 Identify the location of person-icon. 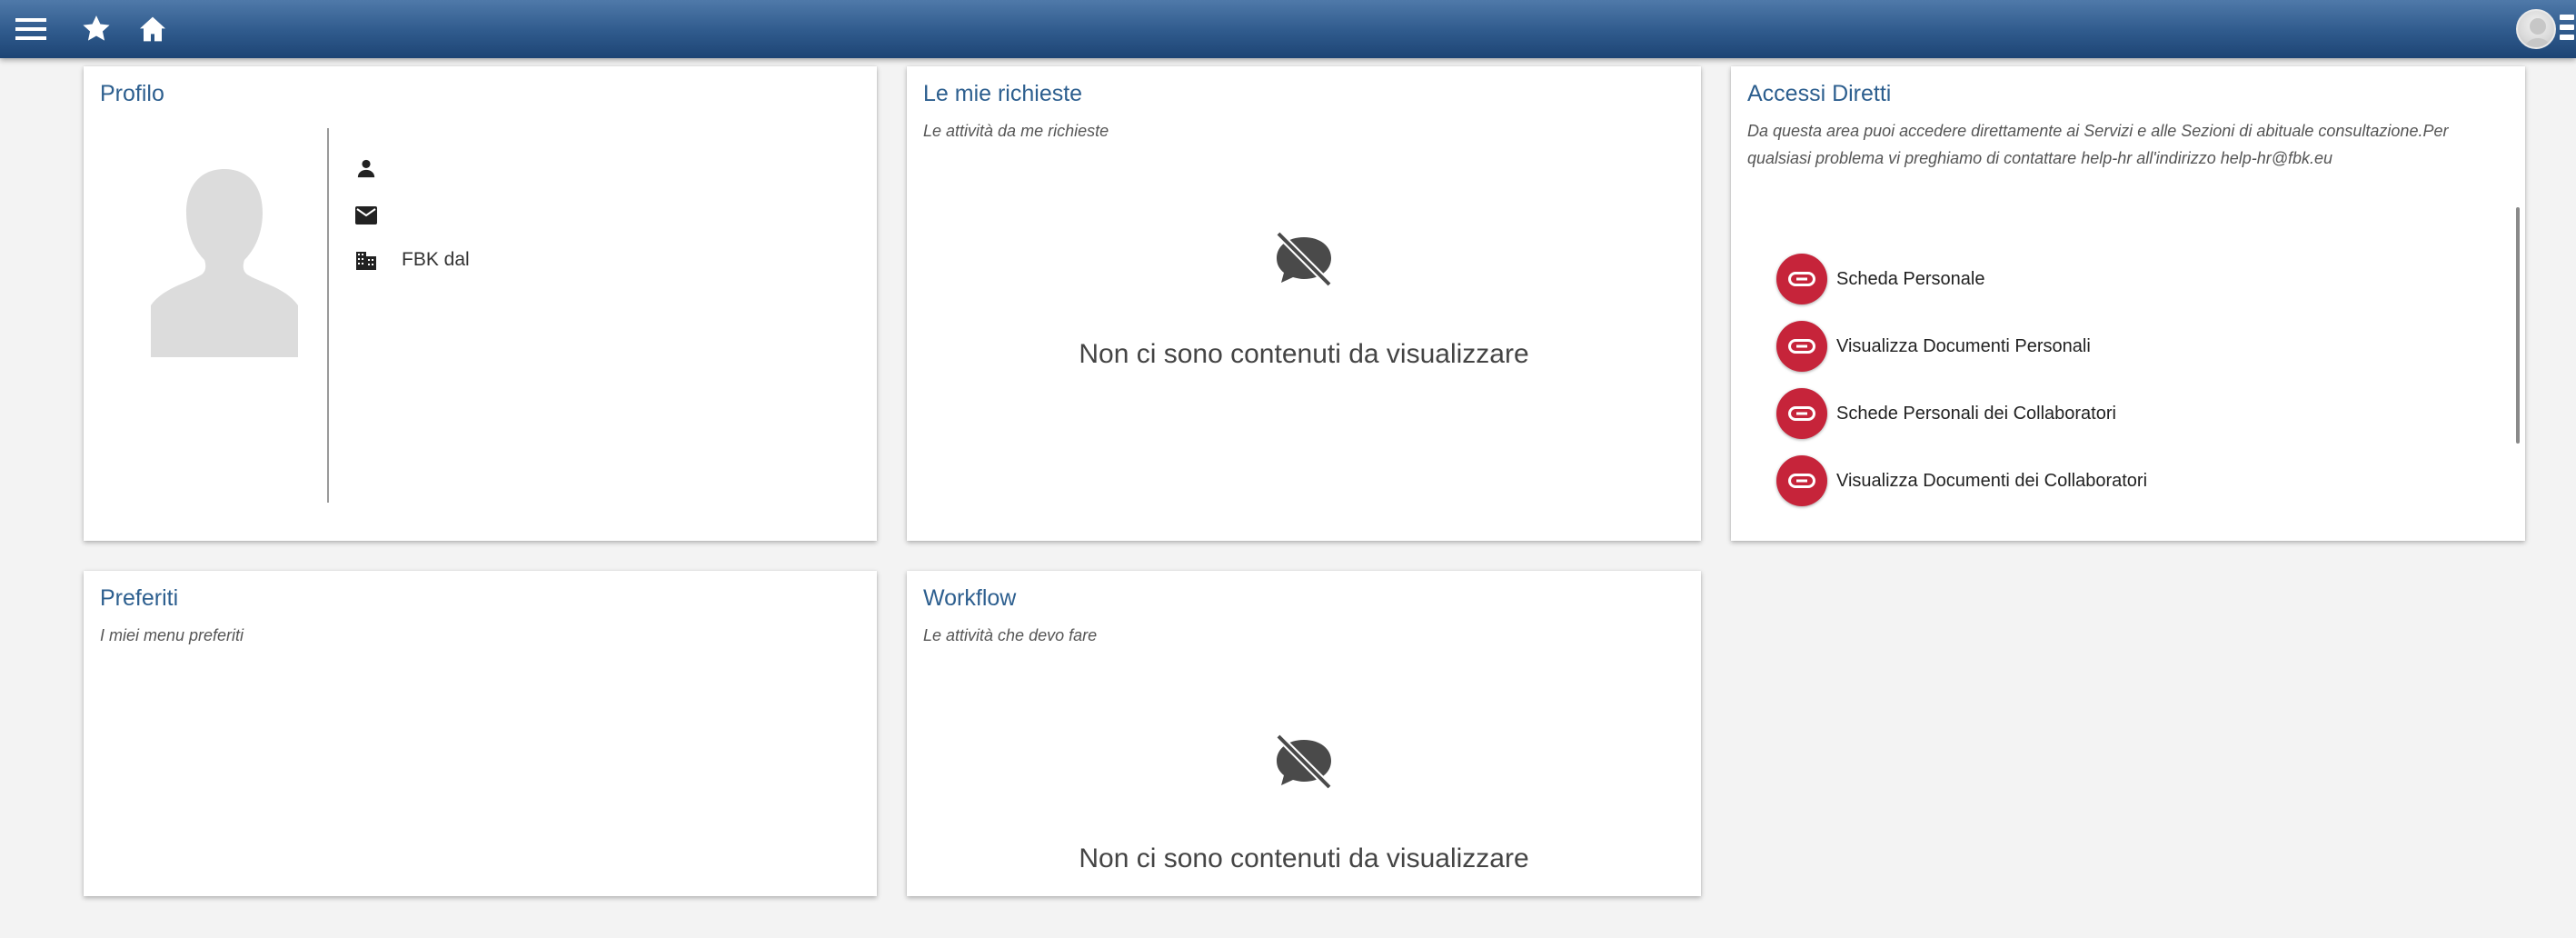
(367, 168).